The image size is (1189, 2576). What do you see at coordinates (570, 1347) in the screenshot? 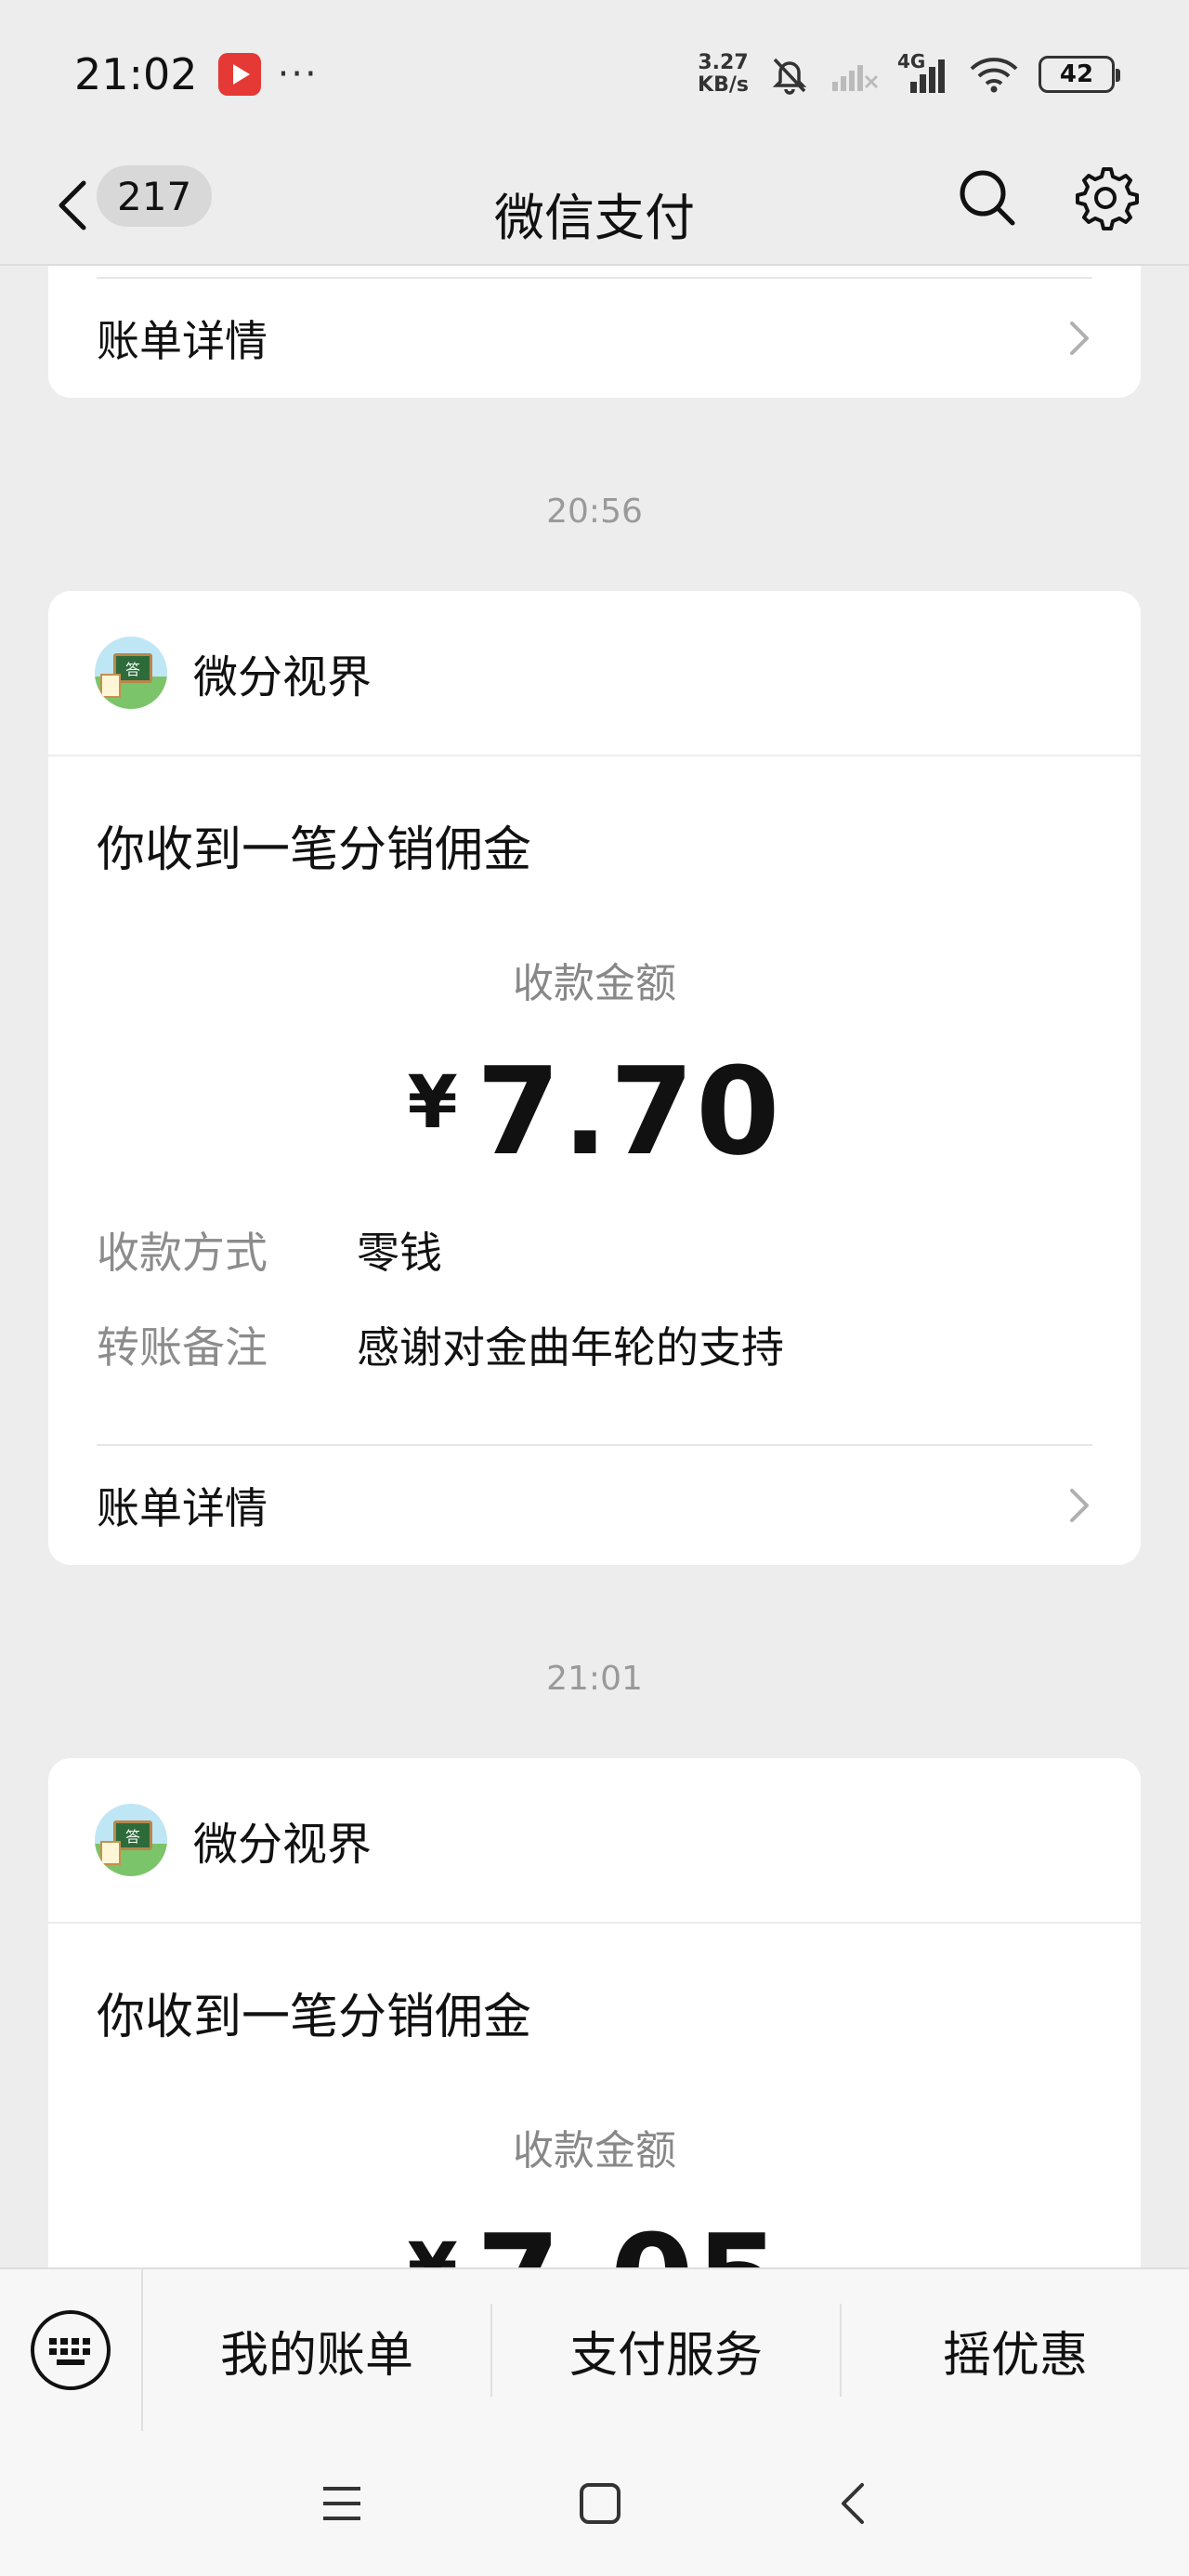
I see `transfer-note-value: 感谢对金曲年轮的支持` at bounding box center [570, 1347].